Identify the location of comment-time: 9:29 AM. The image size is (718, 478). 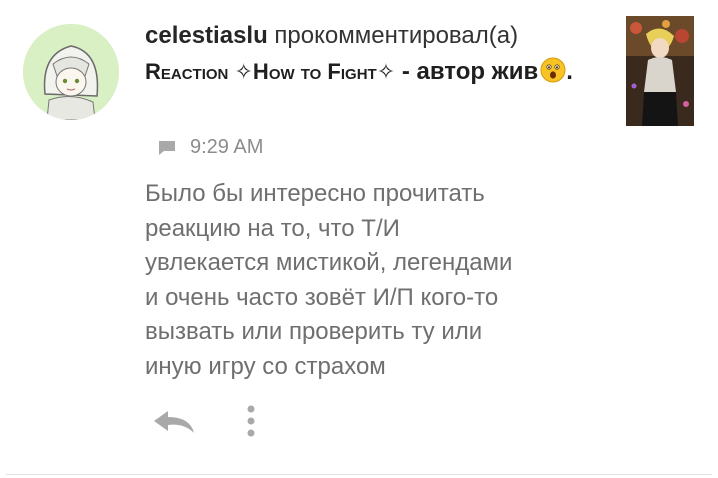
(227, 147).